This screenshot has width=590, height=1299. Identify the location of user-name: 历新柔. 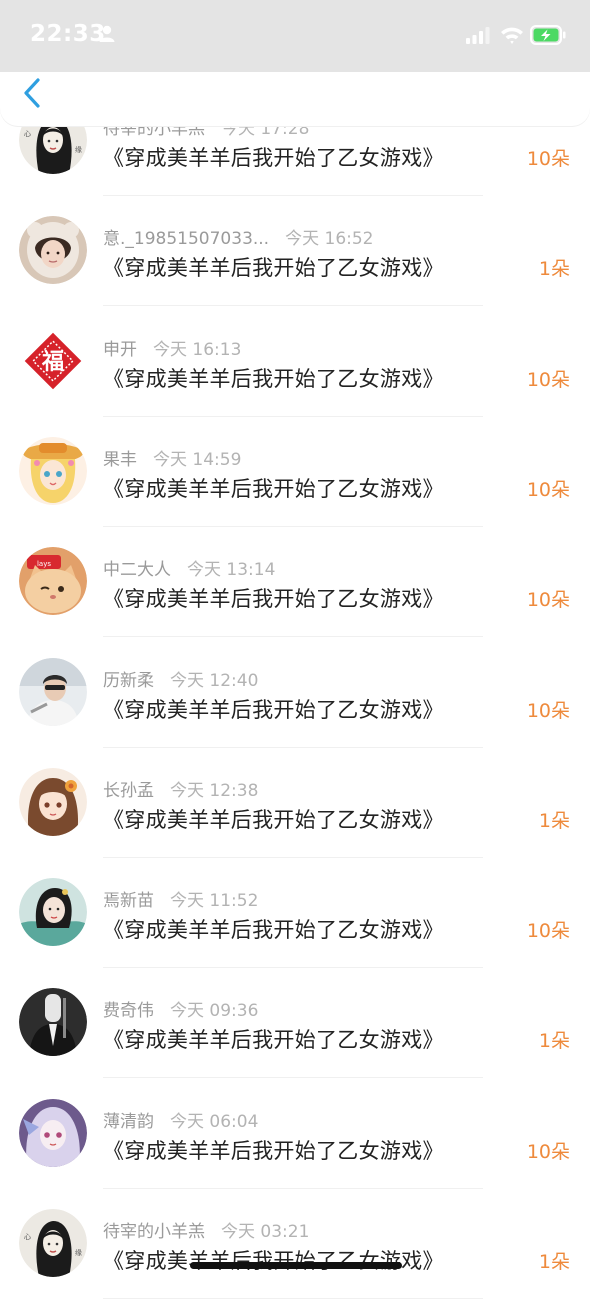
(128, 681).